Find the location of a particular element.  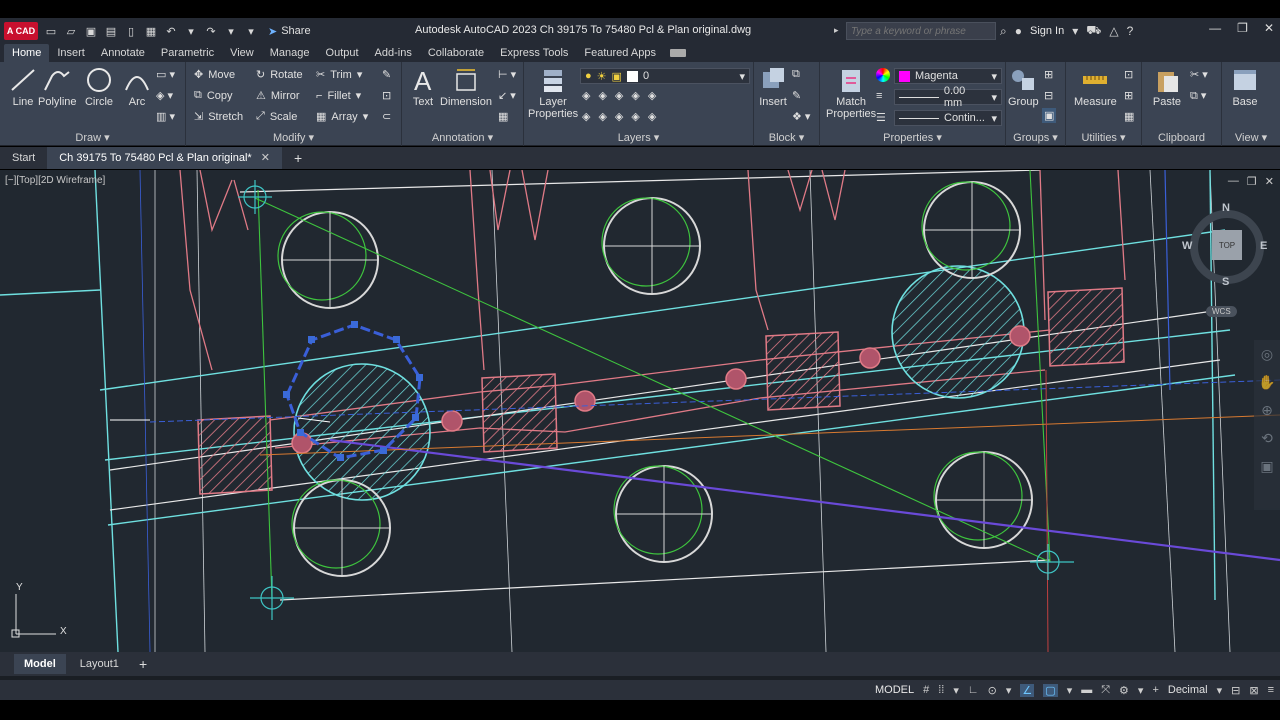

workspace-dropdown-icon: ▾ is located at coordinates (1141, 690).